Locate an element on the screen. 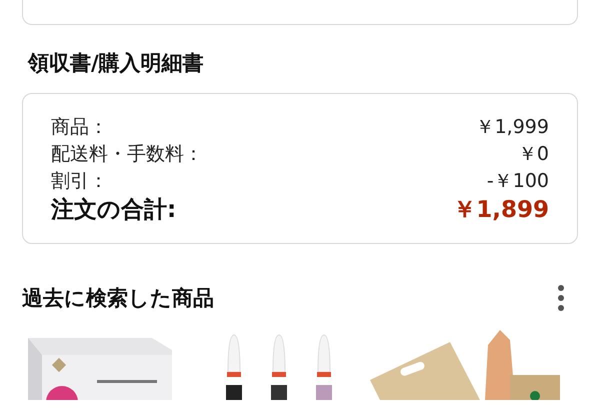 The image size is (600, 415). more-icon is located at coordinates (561, 298).